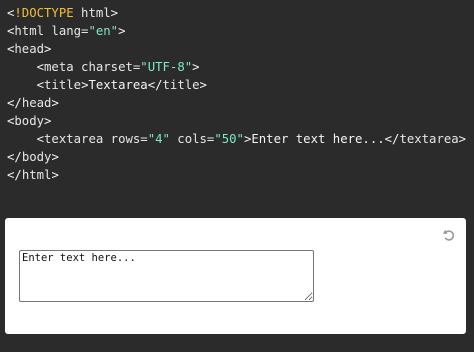  I want to click on end-tag-name: textarea, so click(429, 139).